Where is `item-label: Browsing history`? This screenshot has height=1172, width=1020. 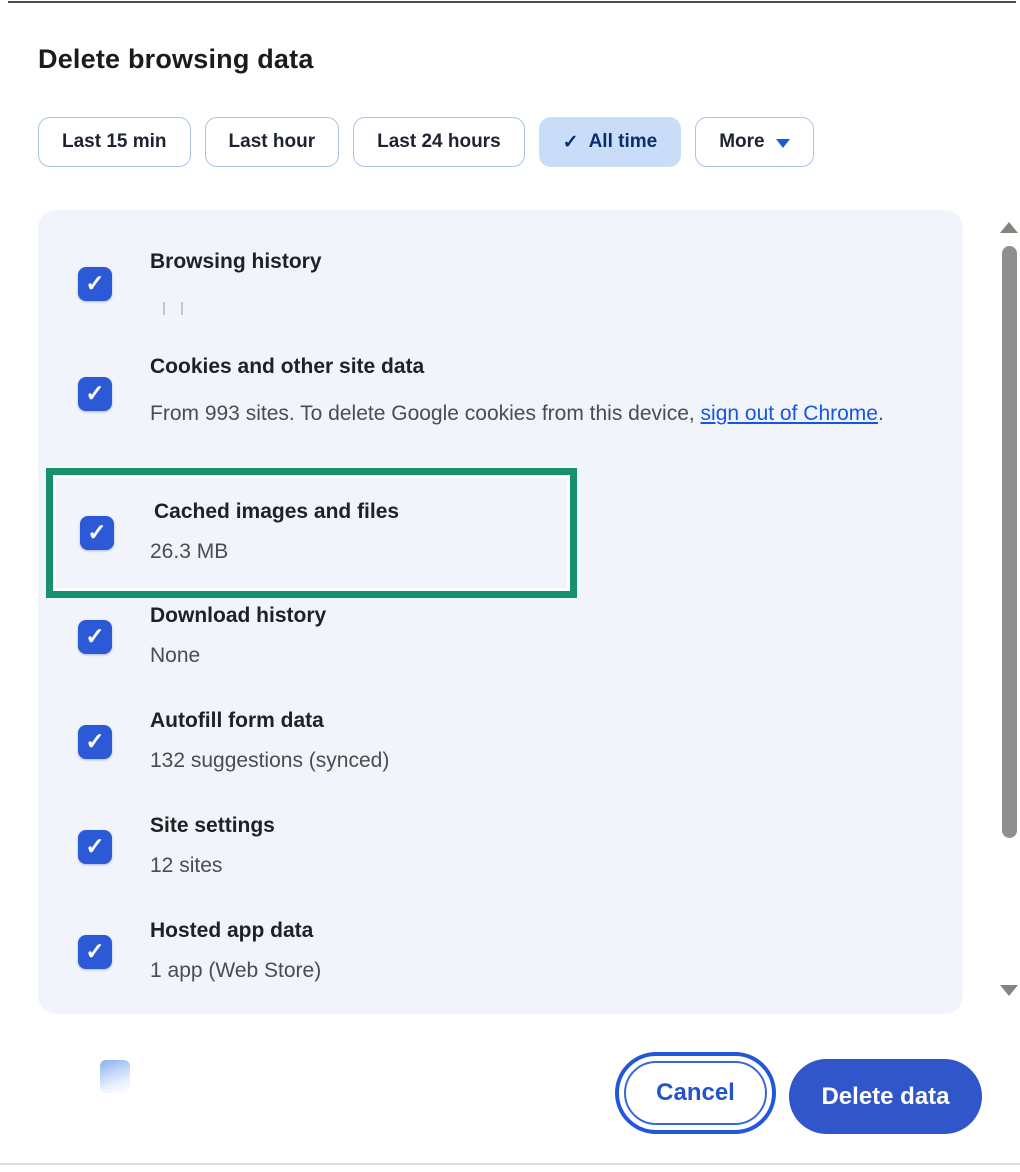
item-label: Browsing history is located at coordinates (236, 261).